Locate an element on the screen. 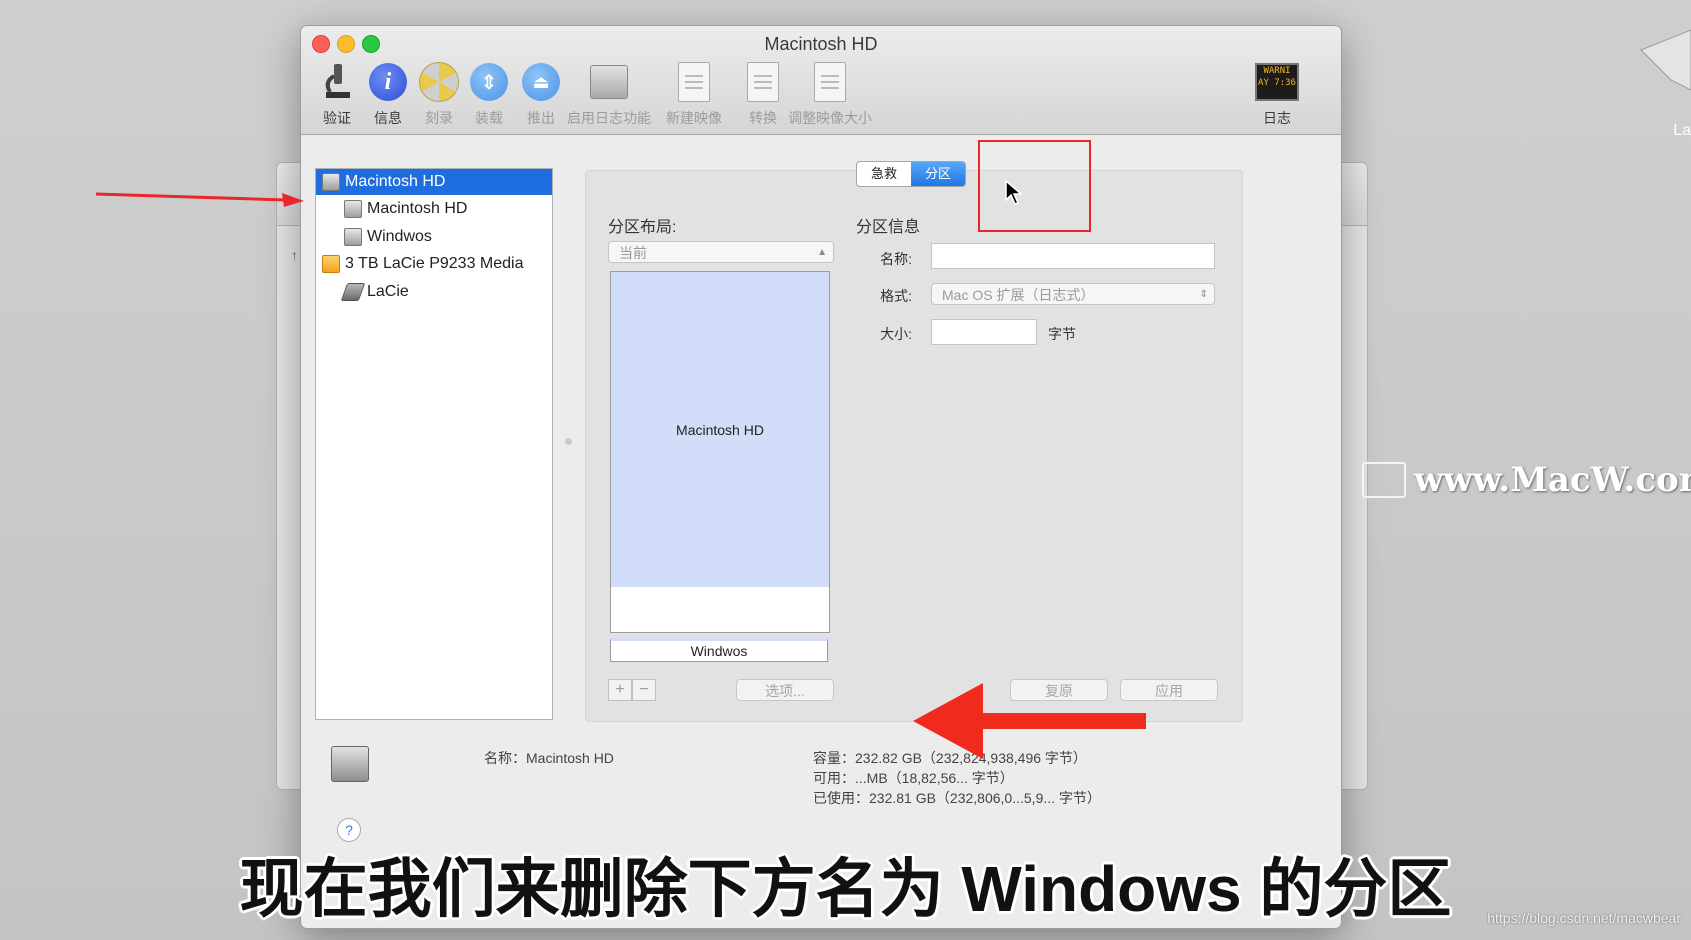 The height and width of the screenshot is (940, 1691). annotation-arrow-large is located at coordinates (1029, 721).